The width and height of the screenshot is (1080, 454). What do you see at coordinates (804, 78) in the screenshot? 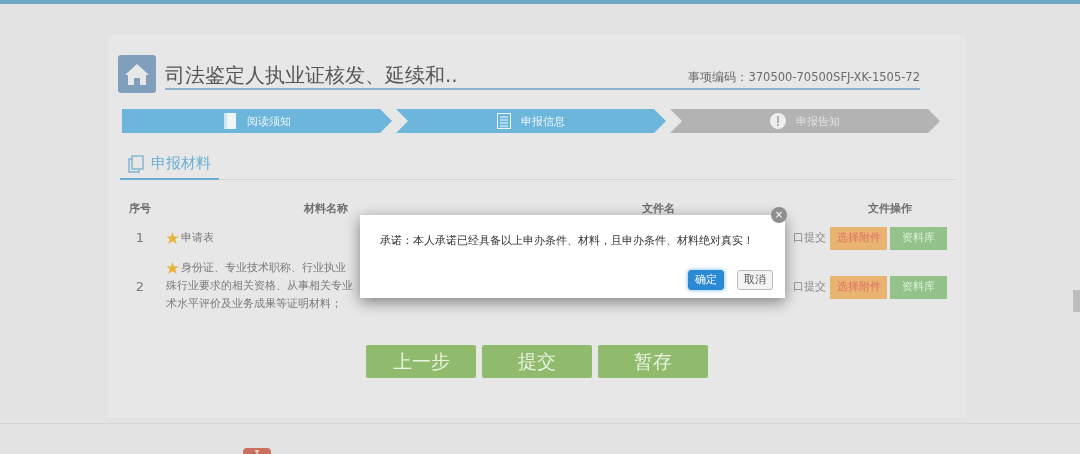
I see `item-code: 事项编码：370500-70500SFJ-XK-1505-72` at bounding box center [804, 78].